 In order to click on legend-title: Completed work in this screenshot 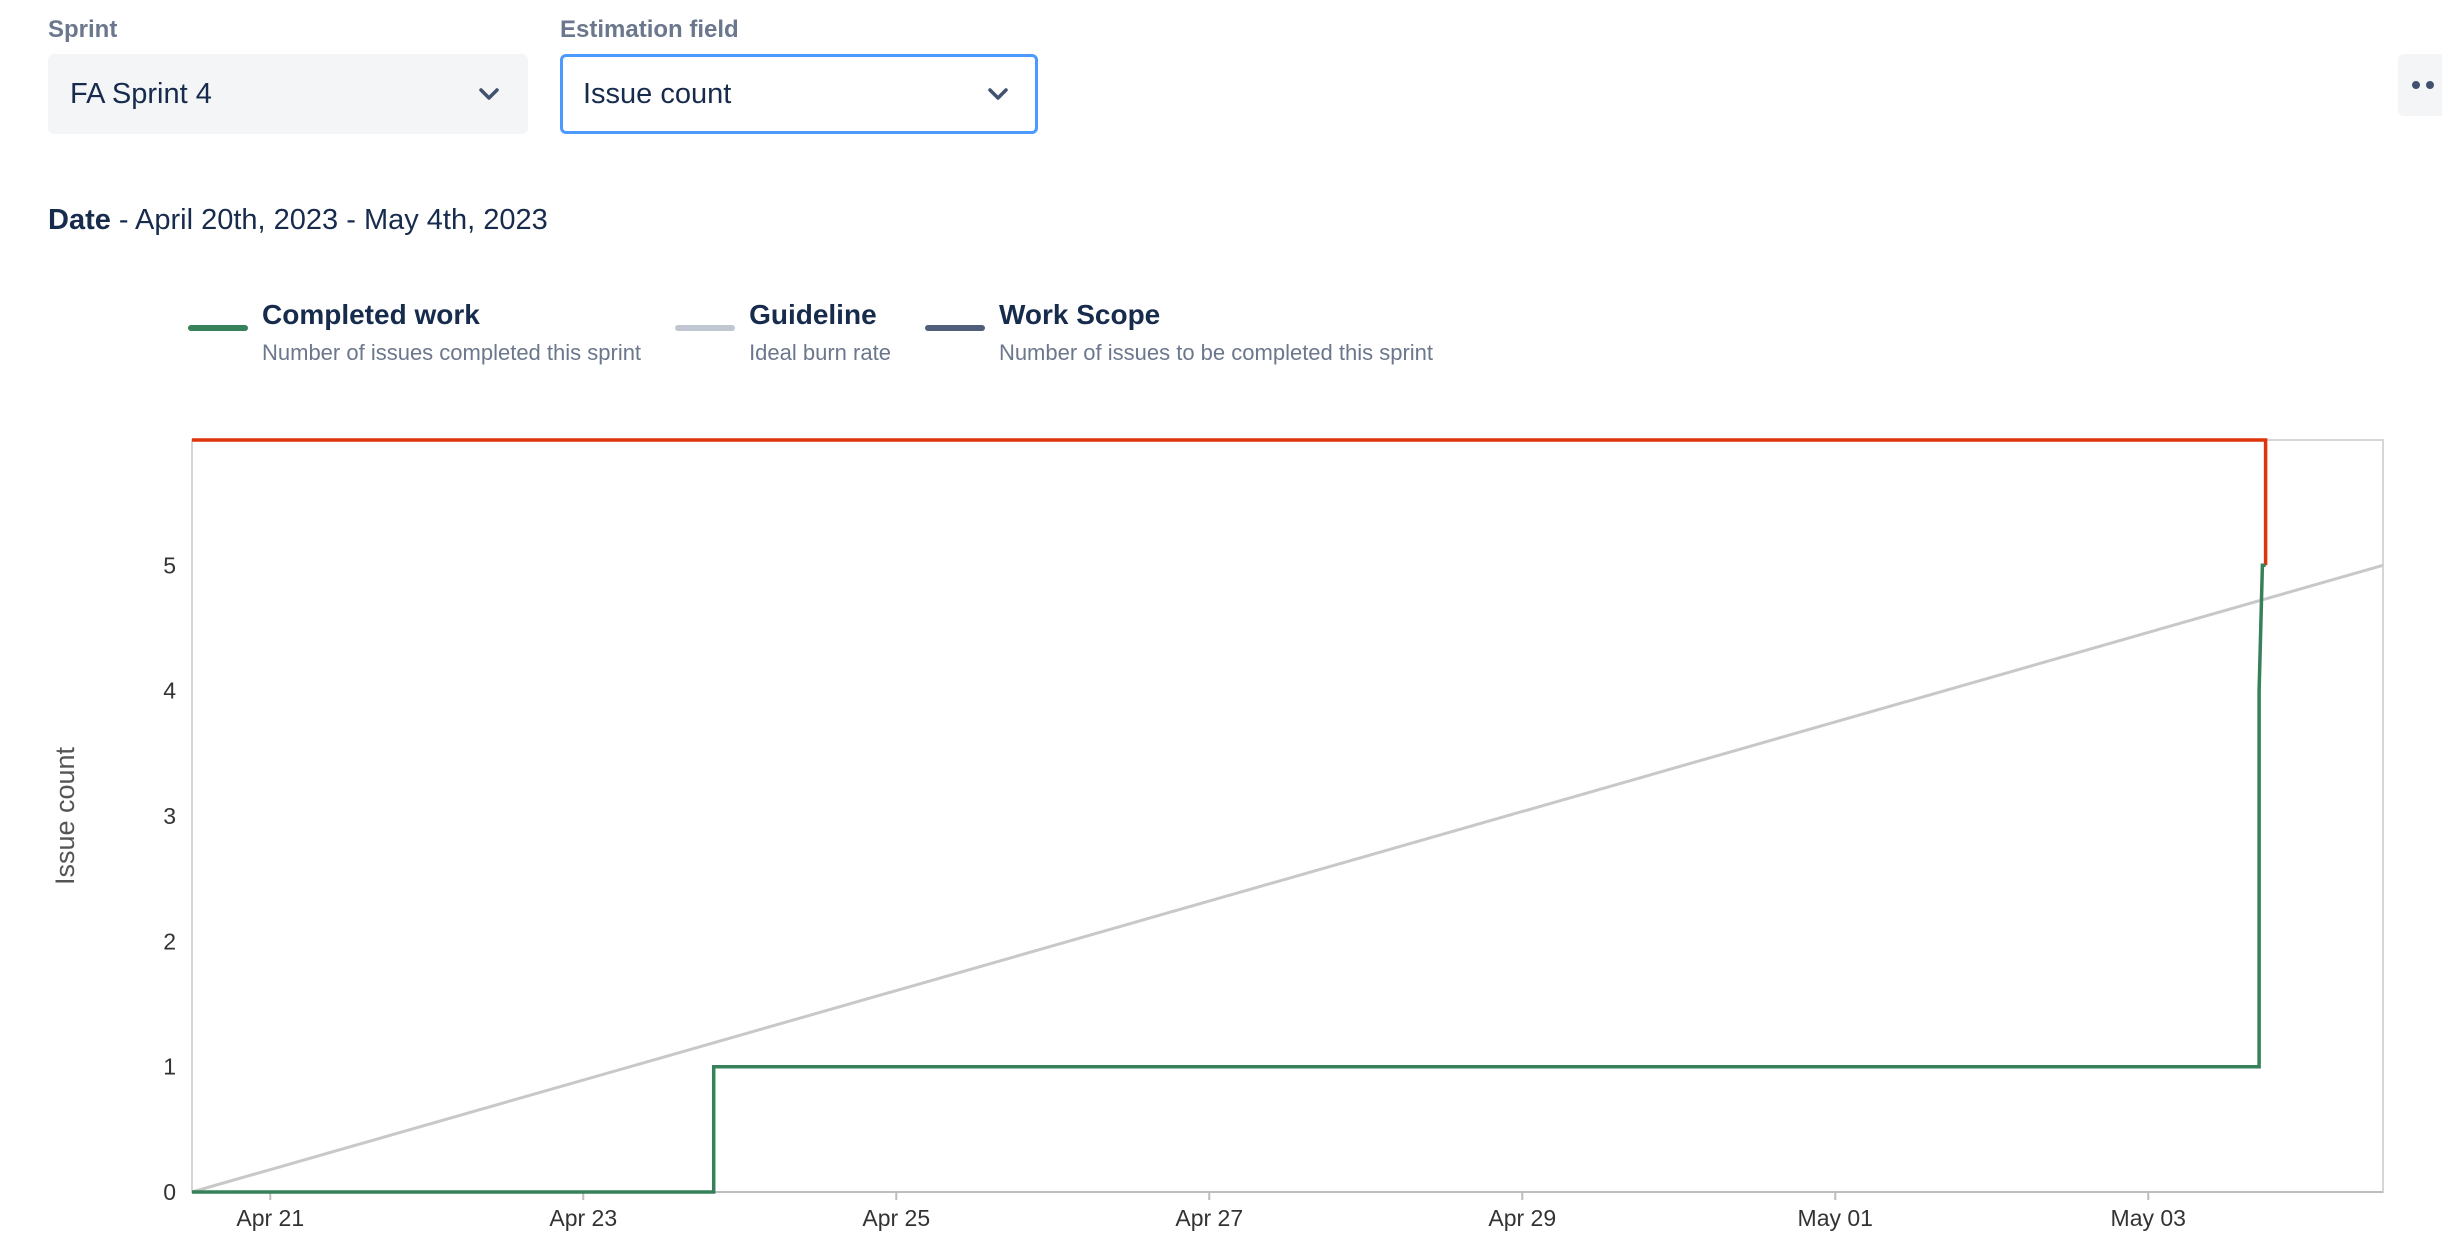, I will do `click(371, 314)`.